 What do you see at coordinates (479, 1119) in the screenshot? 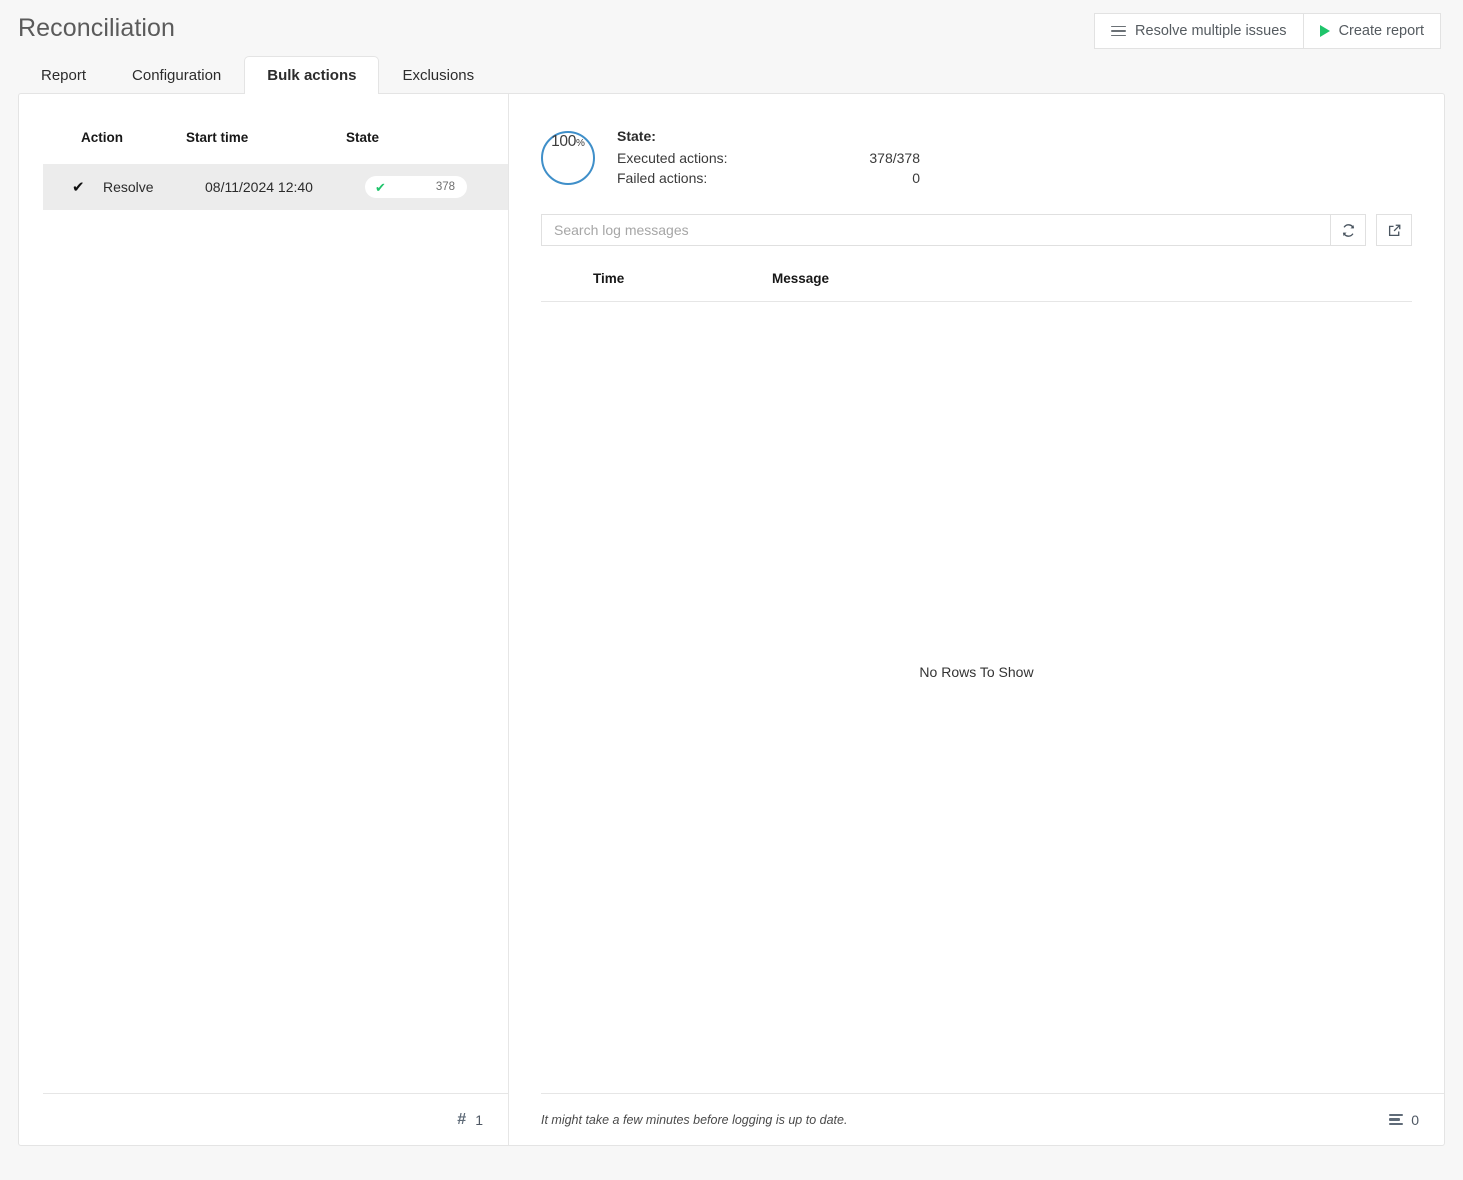
I see `actions-row-count: 1` at bounding box center [479, 1119].